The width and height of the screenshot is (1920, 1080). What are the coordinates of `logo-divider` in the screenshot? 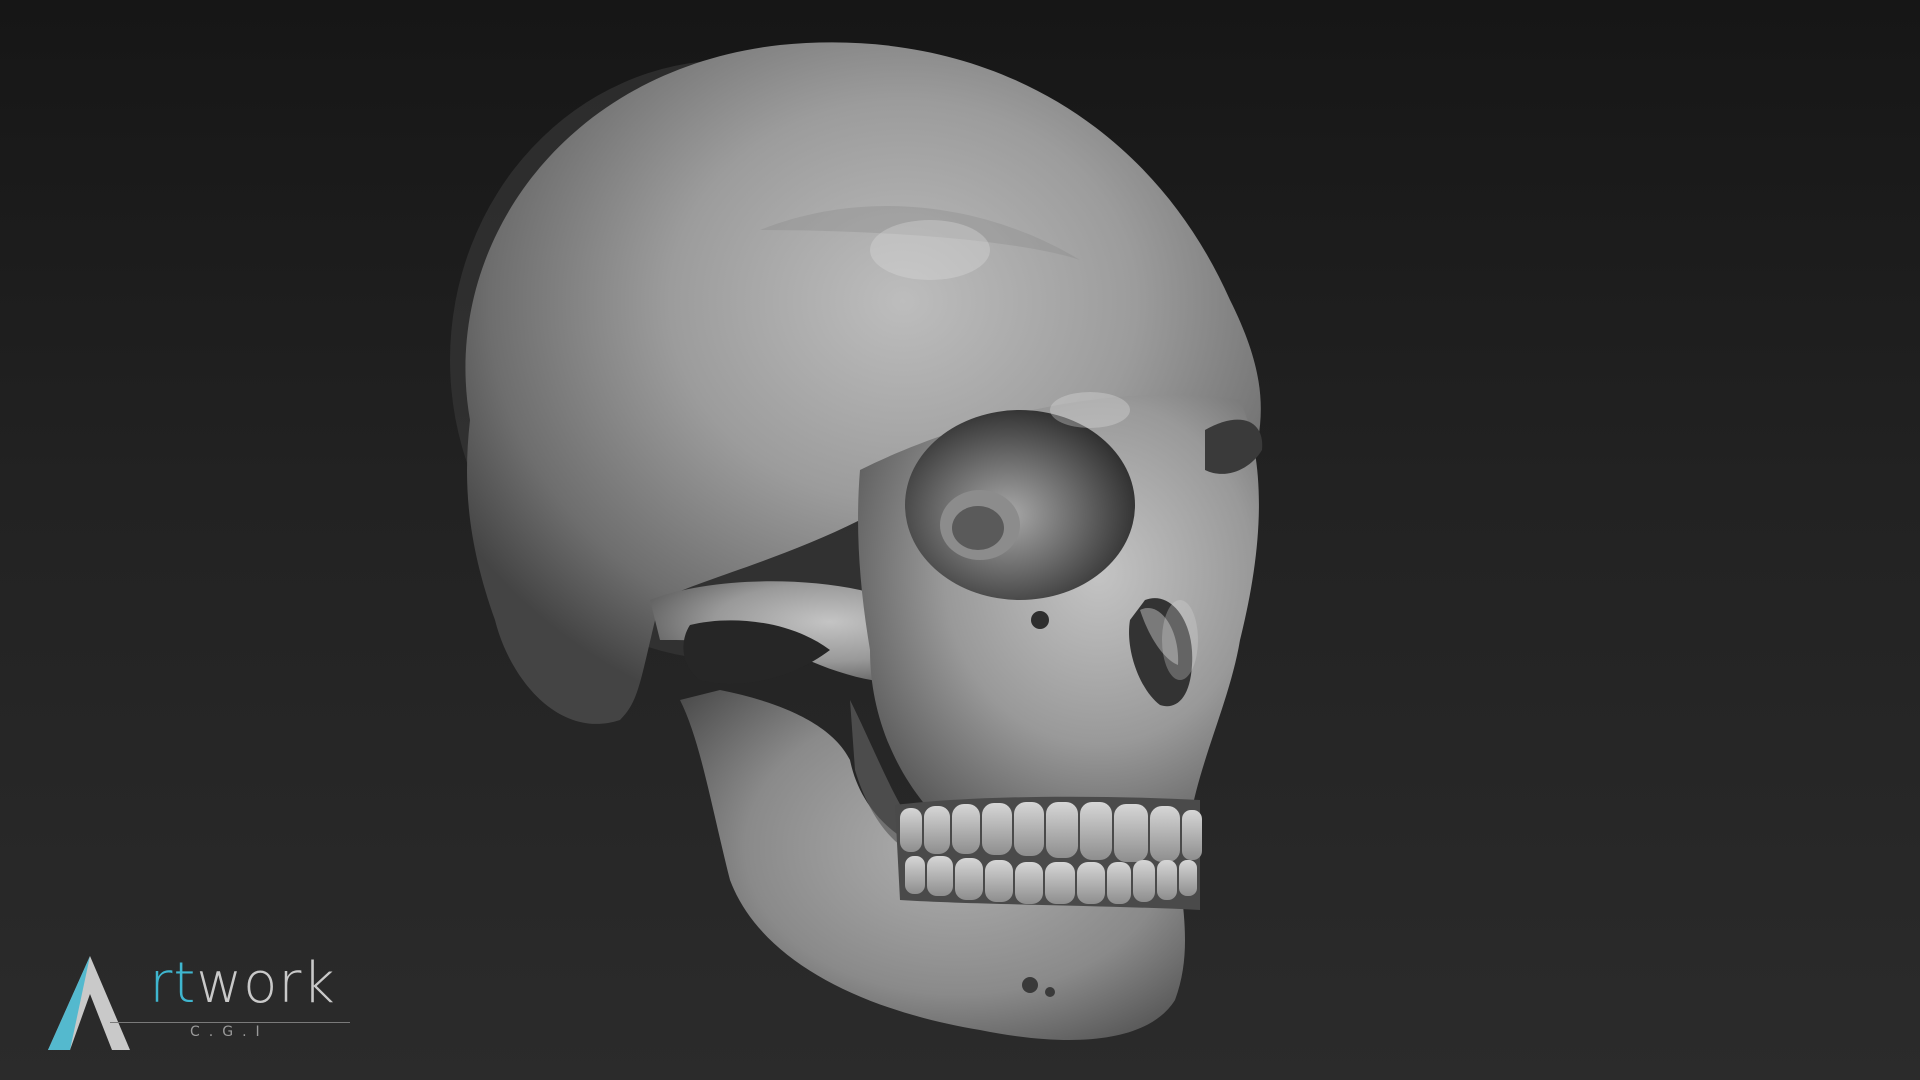 It's located at (230, 1022).